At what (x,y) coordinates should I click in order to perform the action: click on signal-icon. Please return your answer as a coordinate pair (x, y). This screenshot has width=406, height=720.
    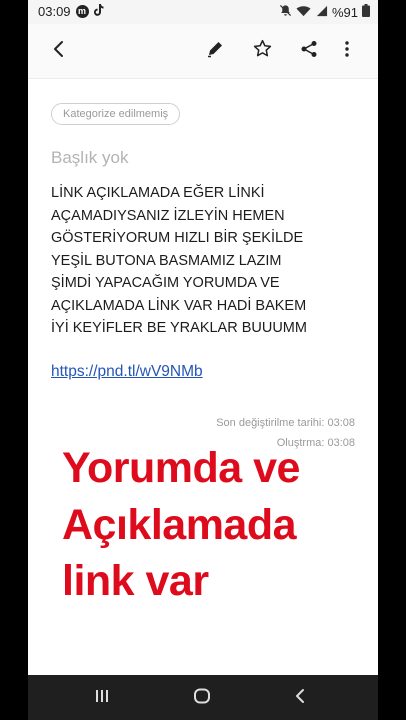
    Looking at the image, I should click on (321, 12).